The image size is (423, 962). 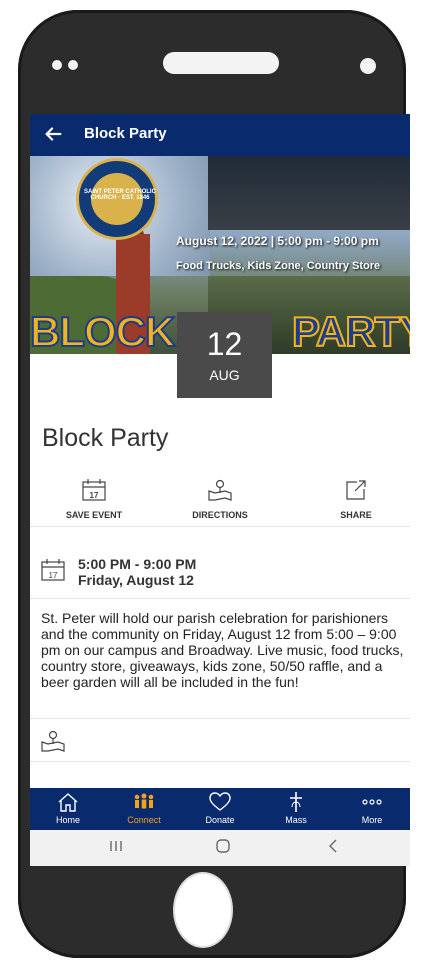 What do you see at coordinates (368, 66) in the screenshot?
I see `sensor-dot` at bounding box center [368, 66].